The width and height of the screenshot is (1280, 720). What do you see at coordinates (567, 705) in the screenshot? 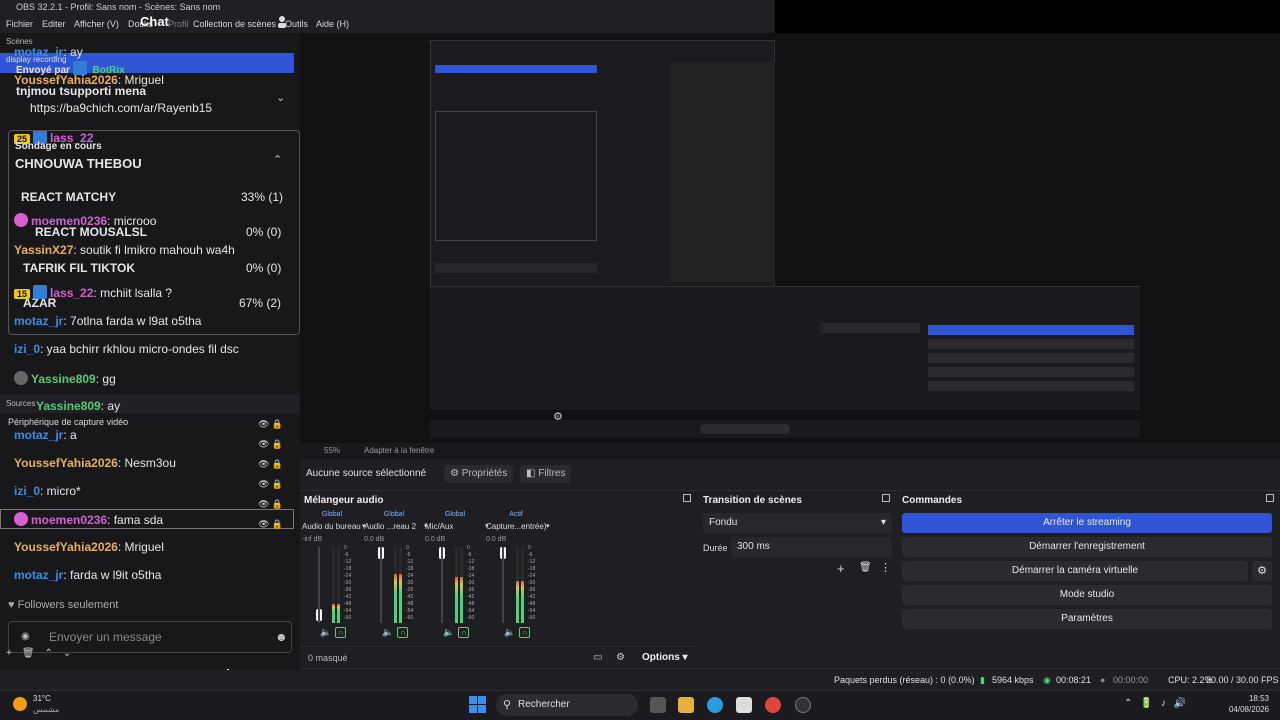
I see `taskbar-search: Rechercher` at bounding box center [567, 705].